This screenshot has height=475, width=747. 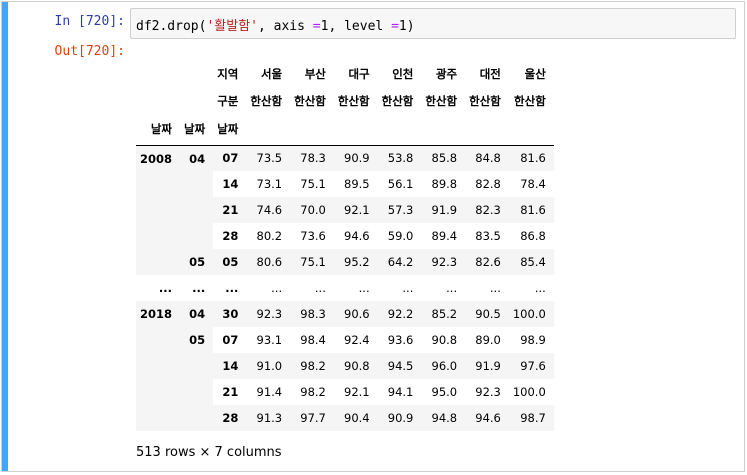 I want to click on table-cell: 94.8, so click(x=443, y=418).